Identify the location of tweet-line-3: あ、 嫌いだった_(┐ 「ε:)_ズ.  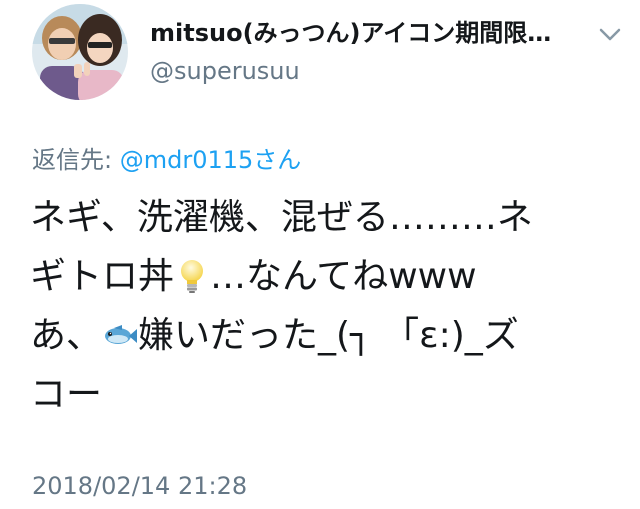
(325, 335).